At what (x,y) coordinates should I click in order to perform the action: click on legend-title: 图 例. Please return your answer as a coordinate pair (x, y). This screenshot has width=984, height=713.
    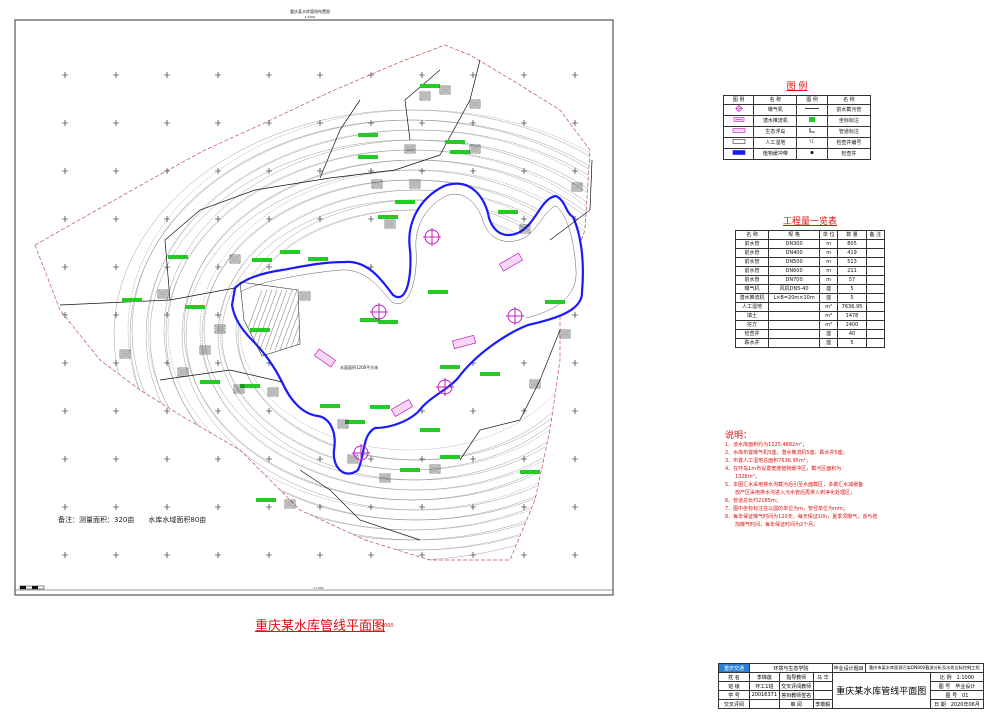
    Looking at the image, I should click on (797, 87).